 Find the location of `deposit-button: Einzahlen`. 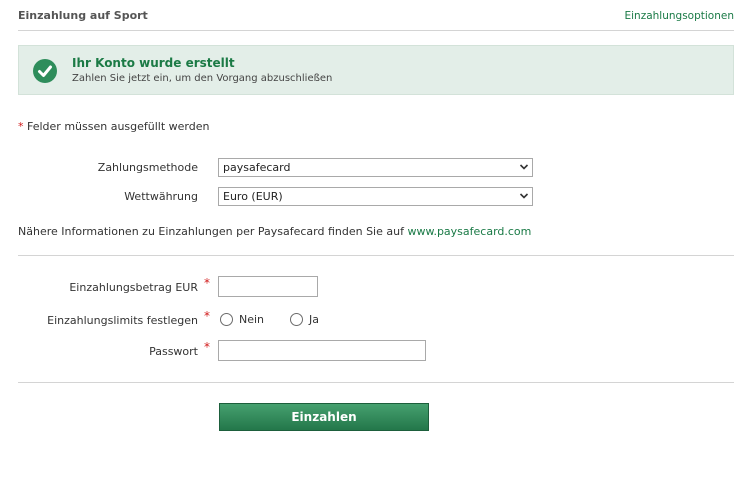

deposit-button: Einzahlen is located at coordinates (324, 417).